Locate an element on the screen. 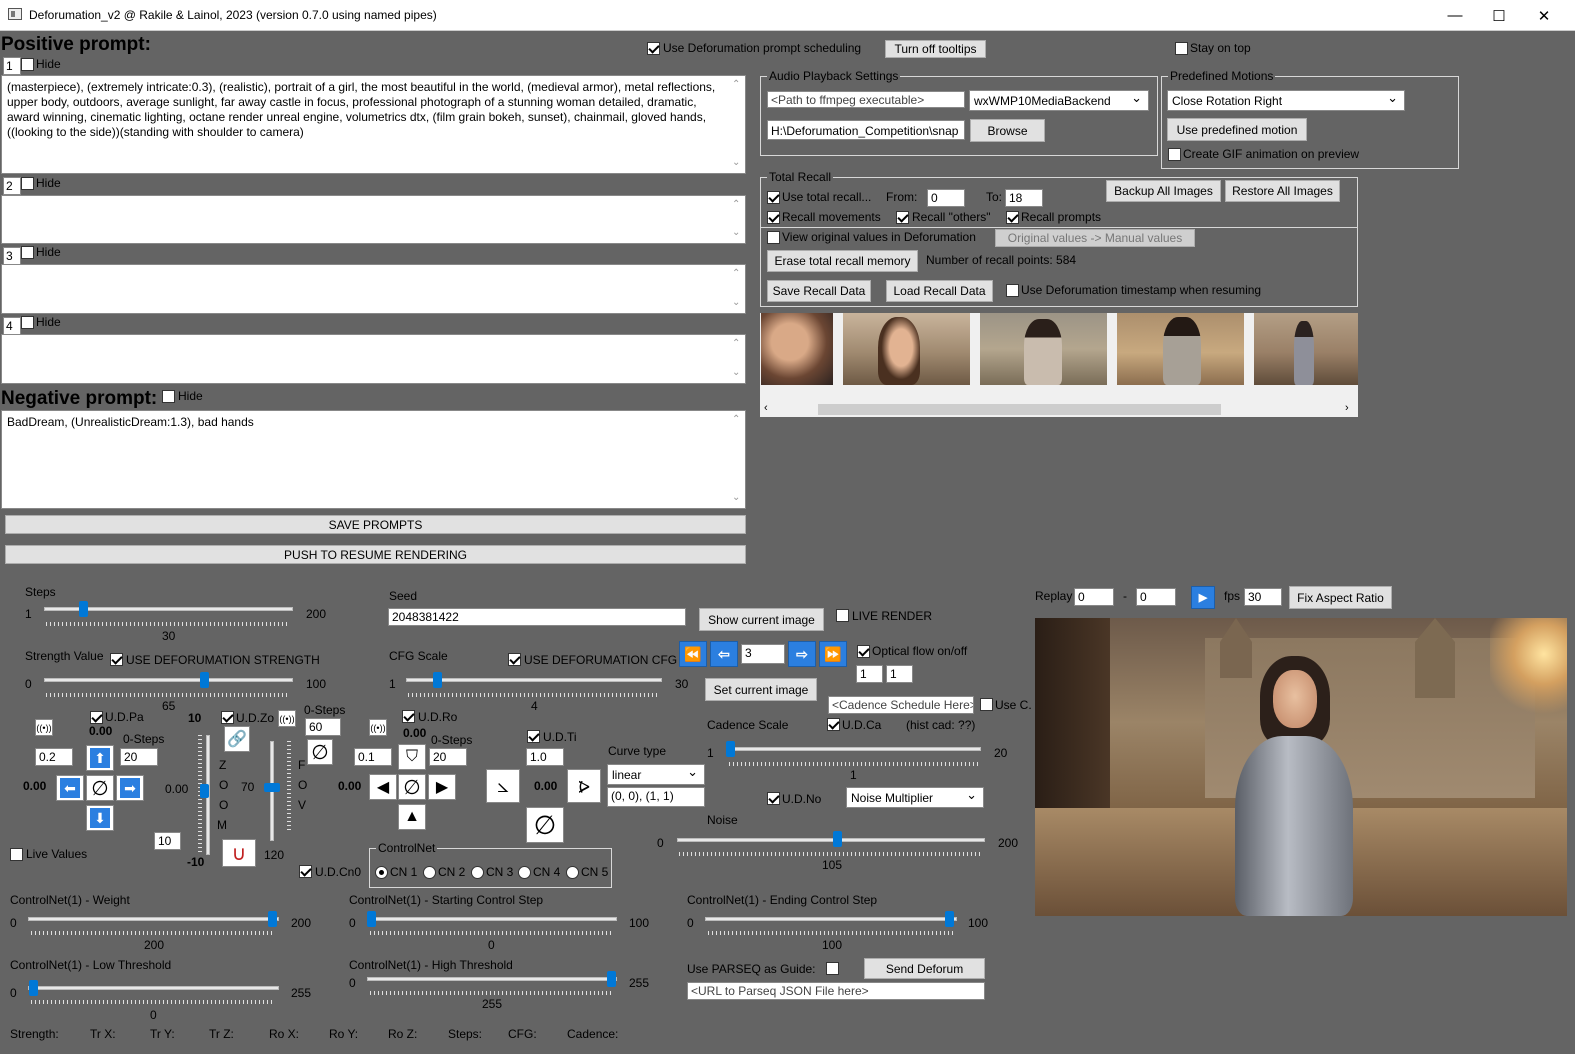  recall-to-input: 18 is located at coordinates (1024, 198).